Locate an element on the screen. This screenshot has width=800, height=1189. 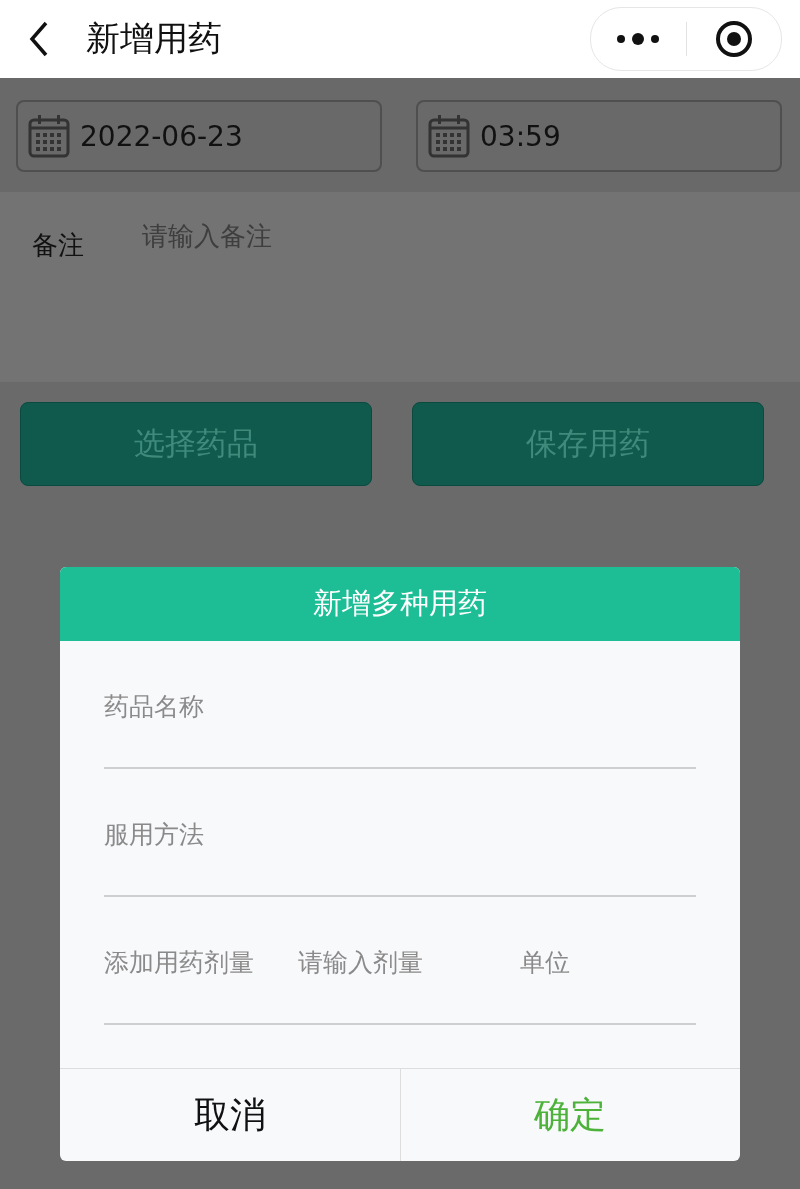
more-icon is located at coordinates (638, 39).